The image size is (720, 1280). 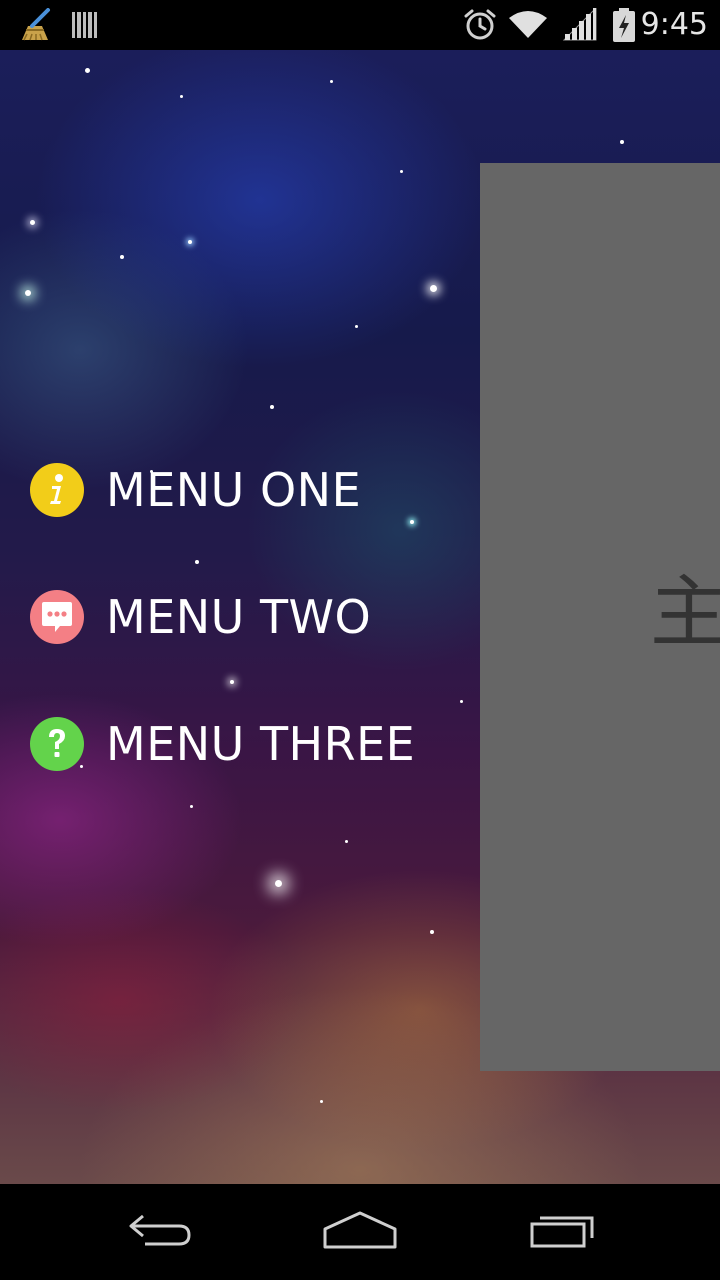 I want to click on home-icon, so click(x=360, y=1232).